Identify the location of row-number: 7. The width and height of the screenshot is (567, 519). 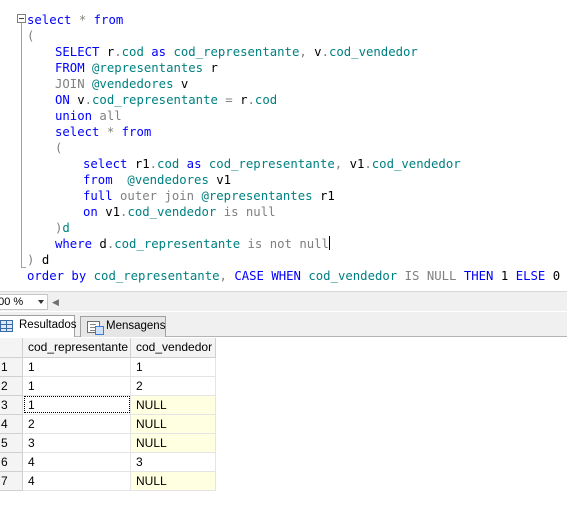
(11, 480).